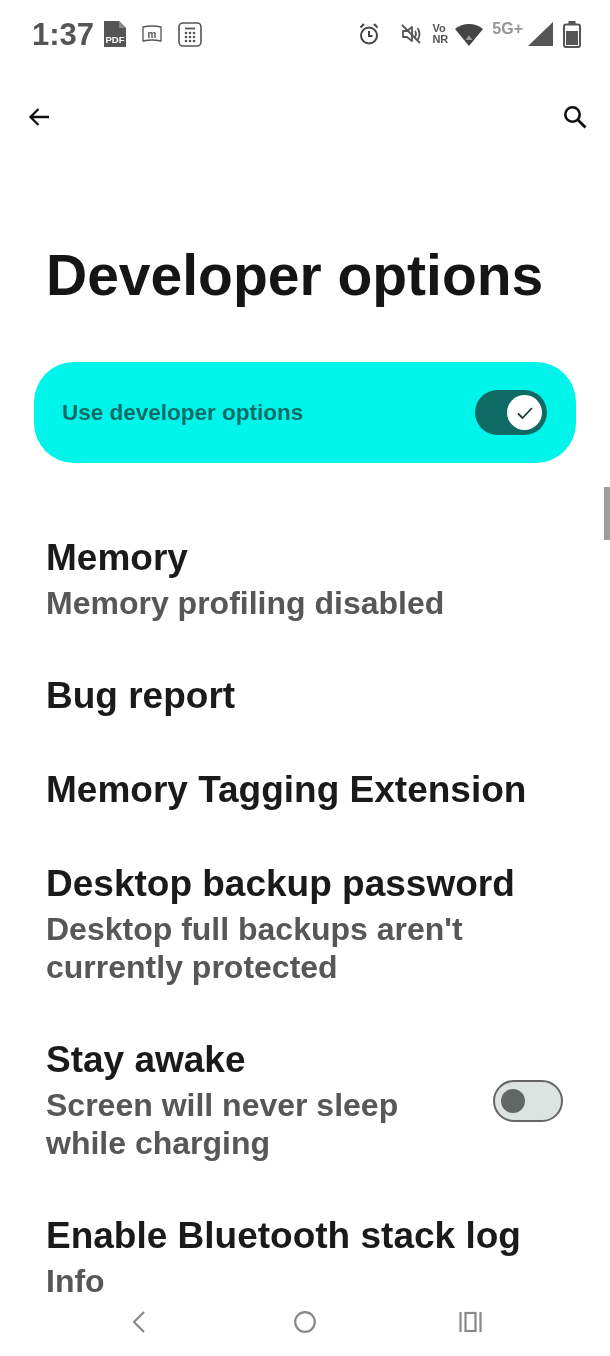  I want to click on muted-speaker-icon, so click(411, 34).